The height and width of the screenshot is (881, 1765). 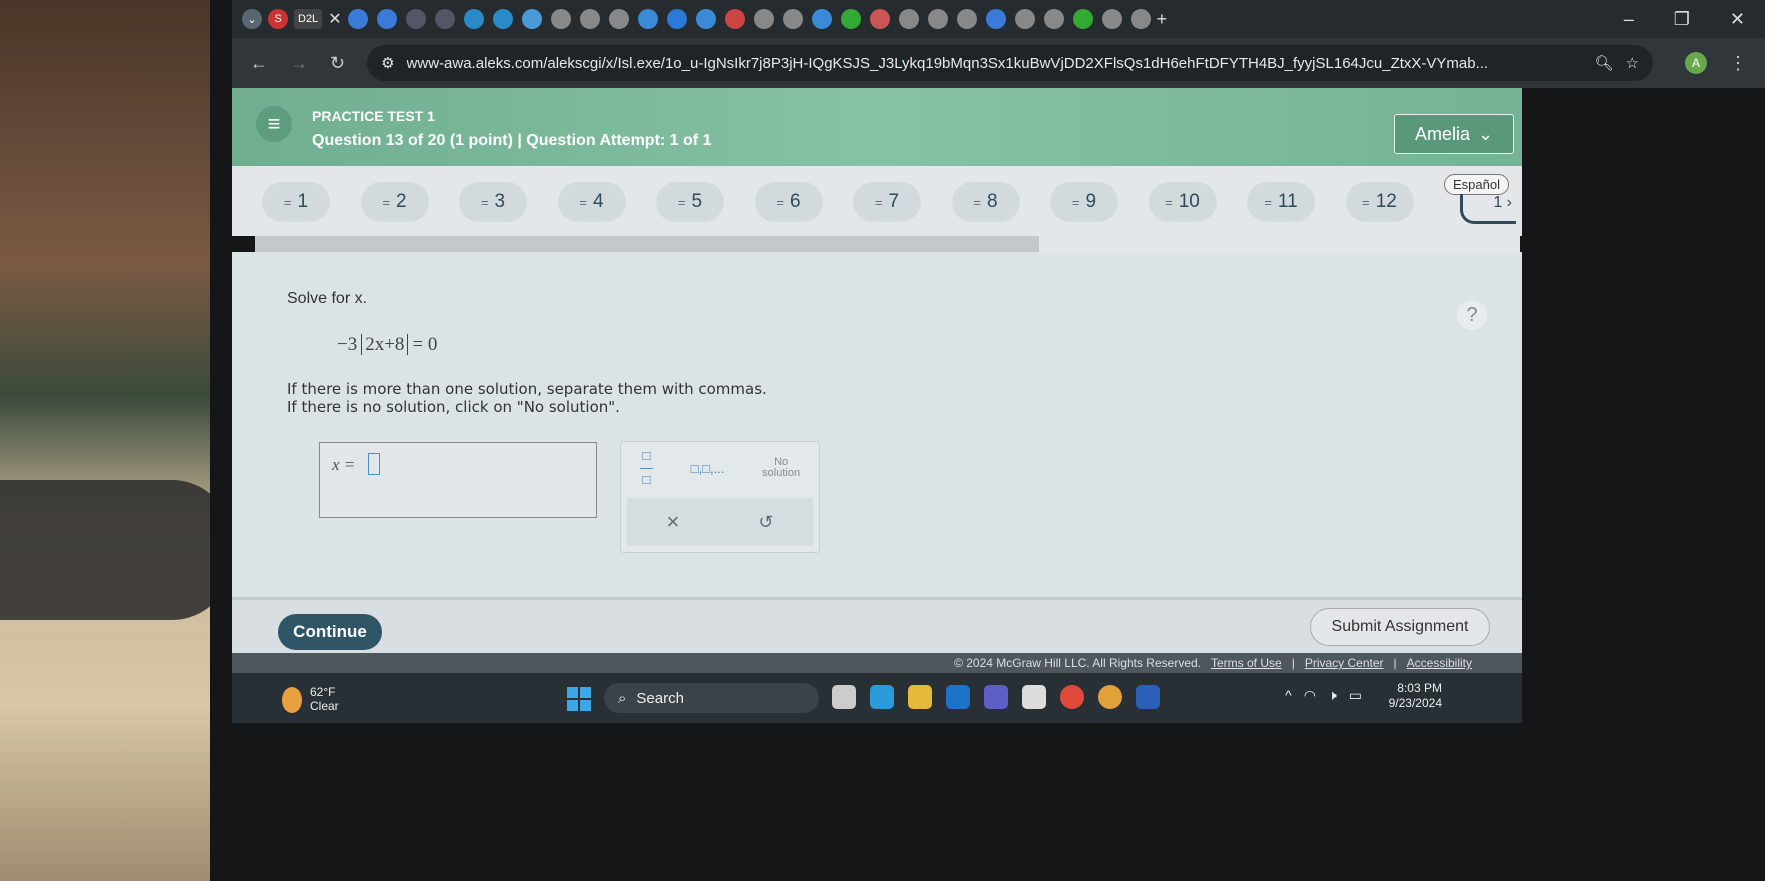 I want to click on answer-input: x =, so click(x=458, y=480).